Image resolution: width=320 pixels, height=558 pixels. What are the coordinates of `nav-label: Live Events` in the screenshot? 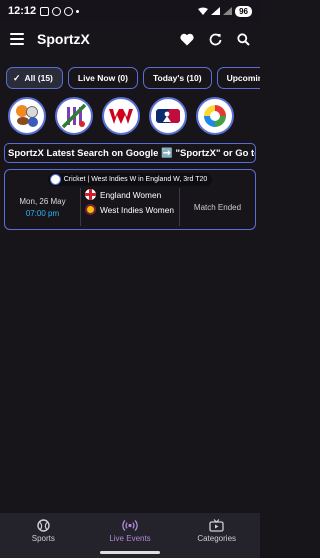 It's located at (130, 538).